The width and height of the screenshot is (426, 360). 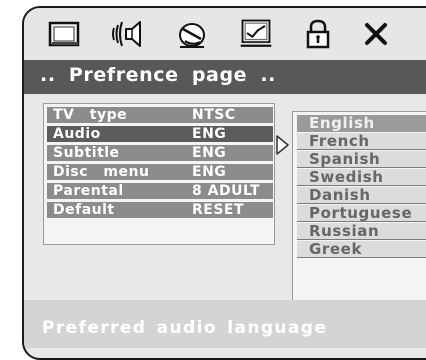 I want to click on menu-item-label: Disc menu, so click(x=101, y=172).